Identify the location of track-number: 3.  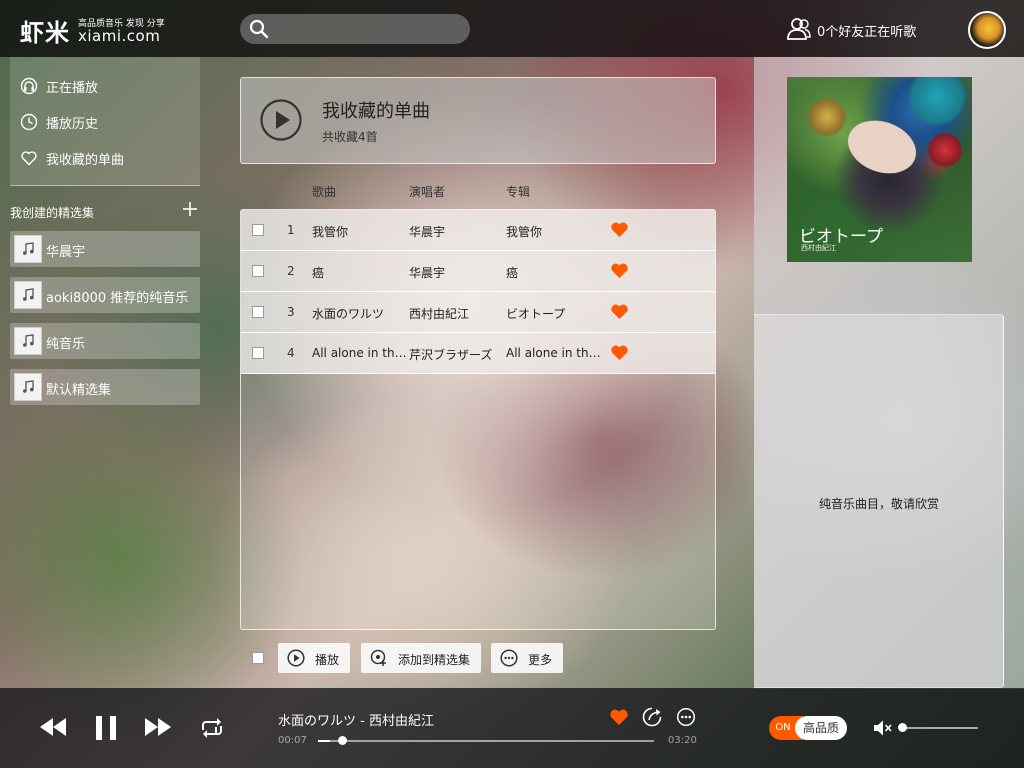
(291, 312).